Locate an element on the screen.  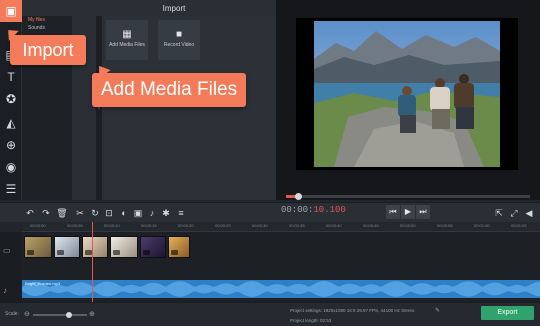
detach-preview-icon: ⇱ is located at coordinates (499, 213).